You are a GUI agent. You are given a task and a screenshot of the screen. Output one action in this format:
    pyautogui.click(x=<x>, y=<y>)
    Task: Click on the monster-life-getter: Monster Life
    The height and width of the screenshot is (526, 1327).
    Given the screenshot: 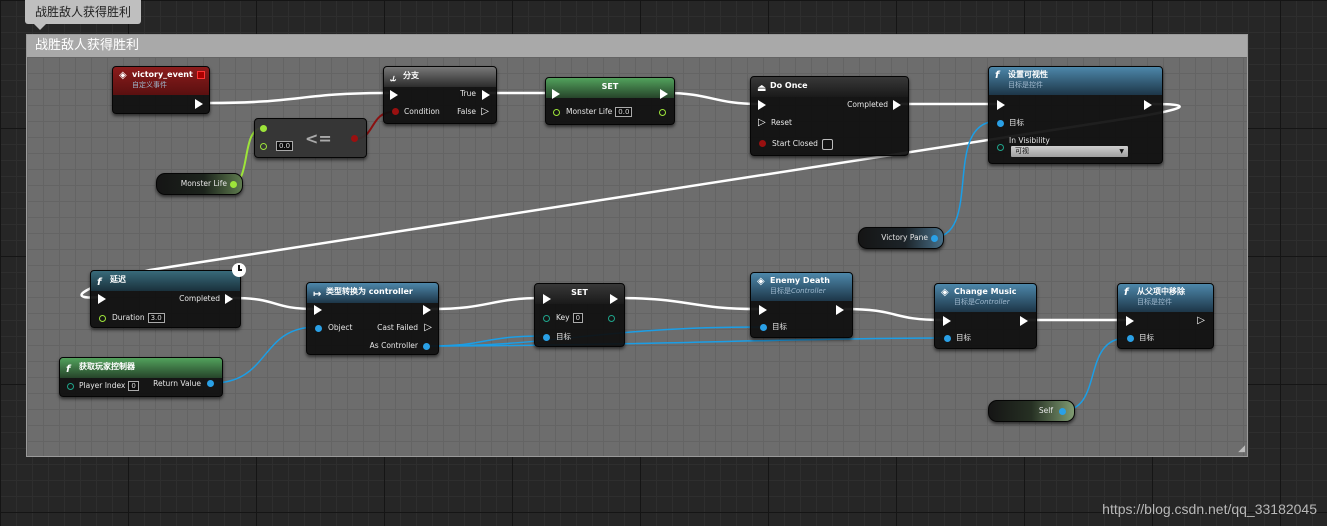 What is the action you would take?
    pyautogui.click(x=199, y=184)
    